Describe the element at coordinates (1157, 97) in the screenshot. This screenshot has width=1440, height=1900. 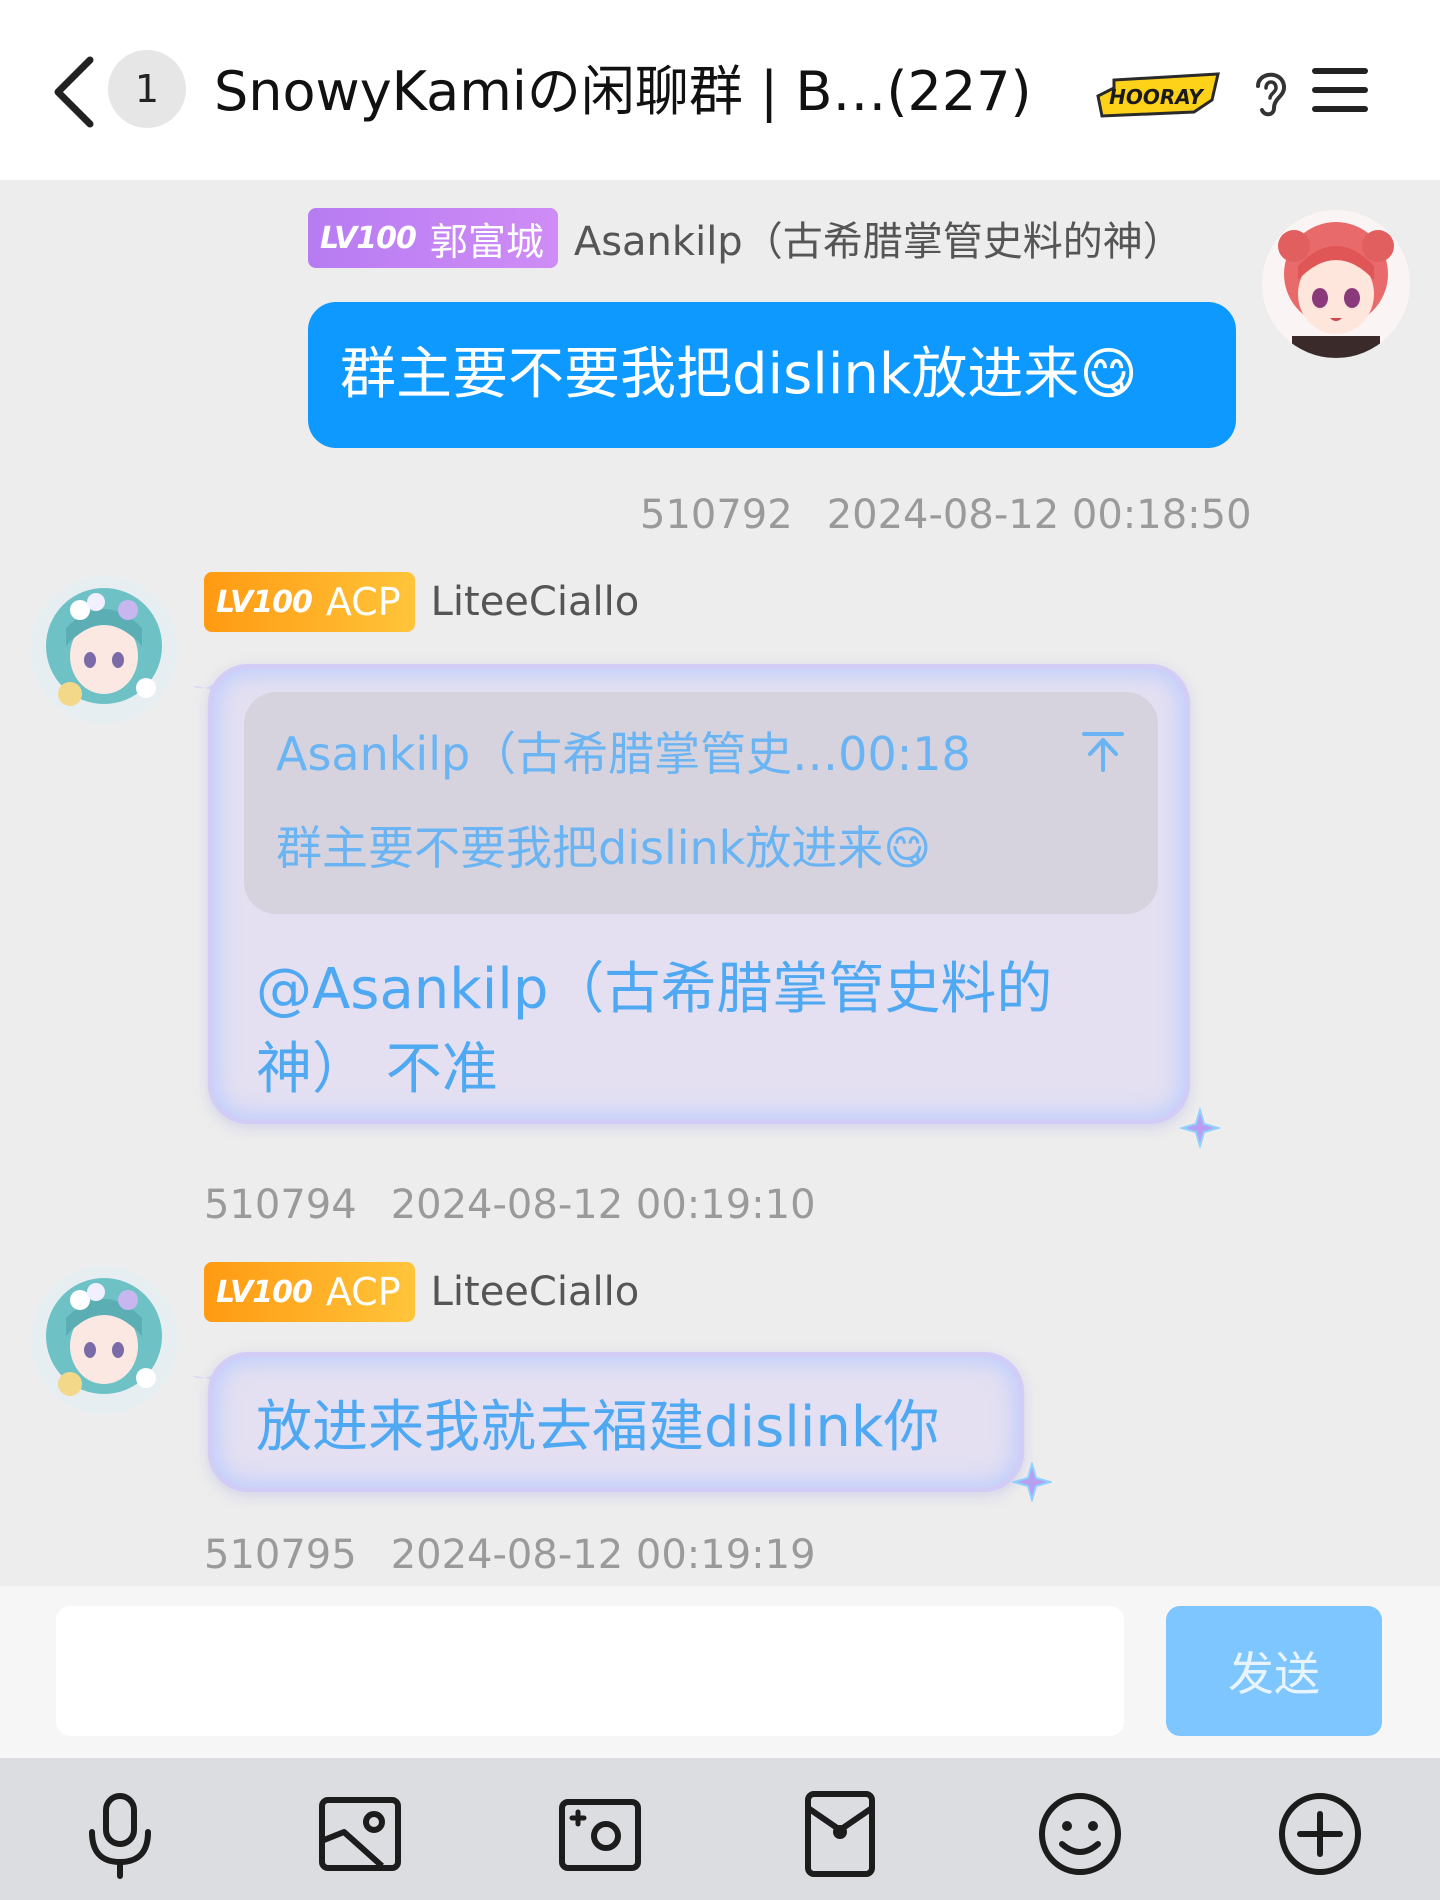
I see `svg-text: HOORAY` at that location.